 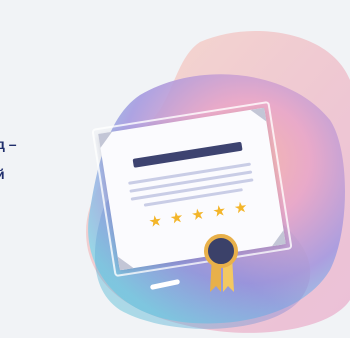 I want to click on headline-line-1: д –, so click(x=8, y=144).